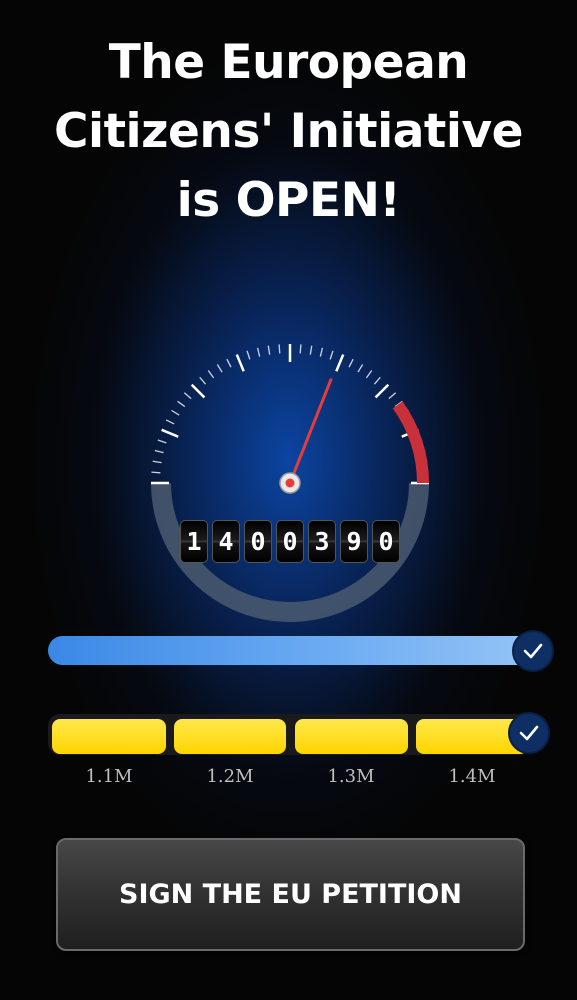 This screenshot has height=1000, width=577. What do you see at coordinates (322, 541) in the screenshot?
I see `counter-digit: 3` at bounding box center [322, 541].